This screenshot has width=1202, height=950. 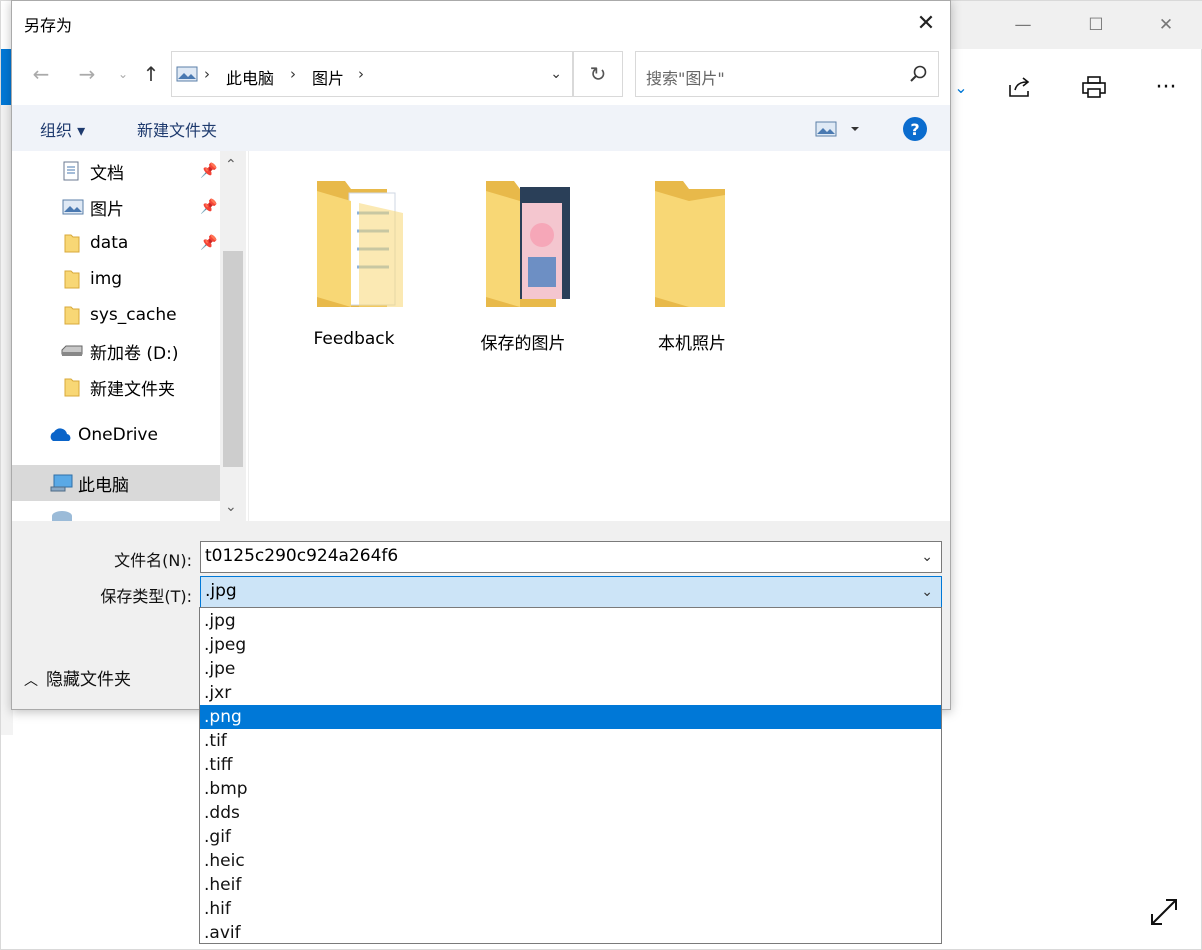 What do you see at coordinates (71, 171) in the screenshot?
I see `document-icon` at bounding box center [71, 171].